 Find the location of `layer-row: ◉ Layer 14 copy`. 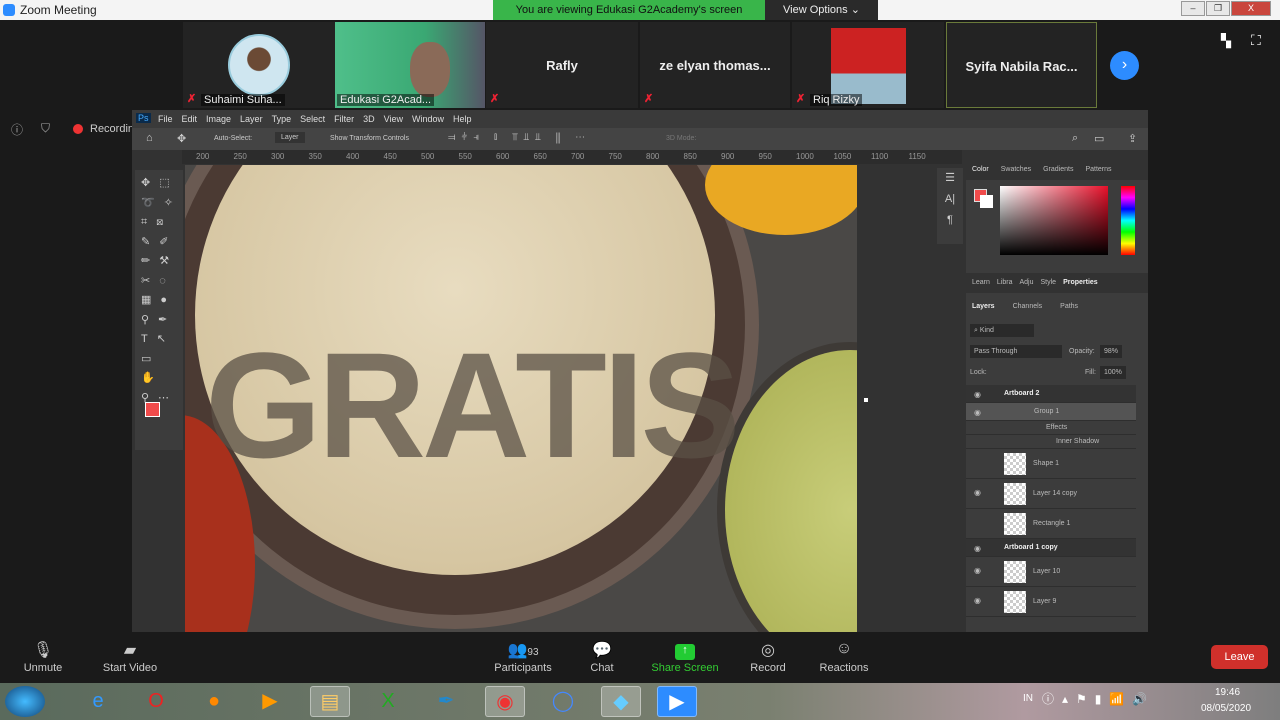

layer-row: ◉ Layer 14 copy is located at coordinates (1051, 494).